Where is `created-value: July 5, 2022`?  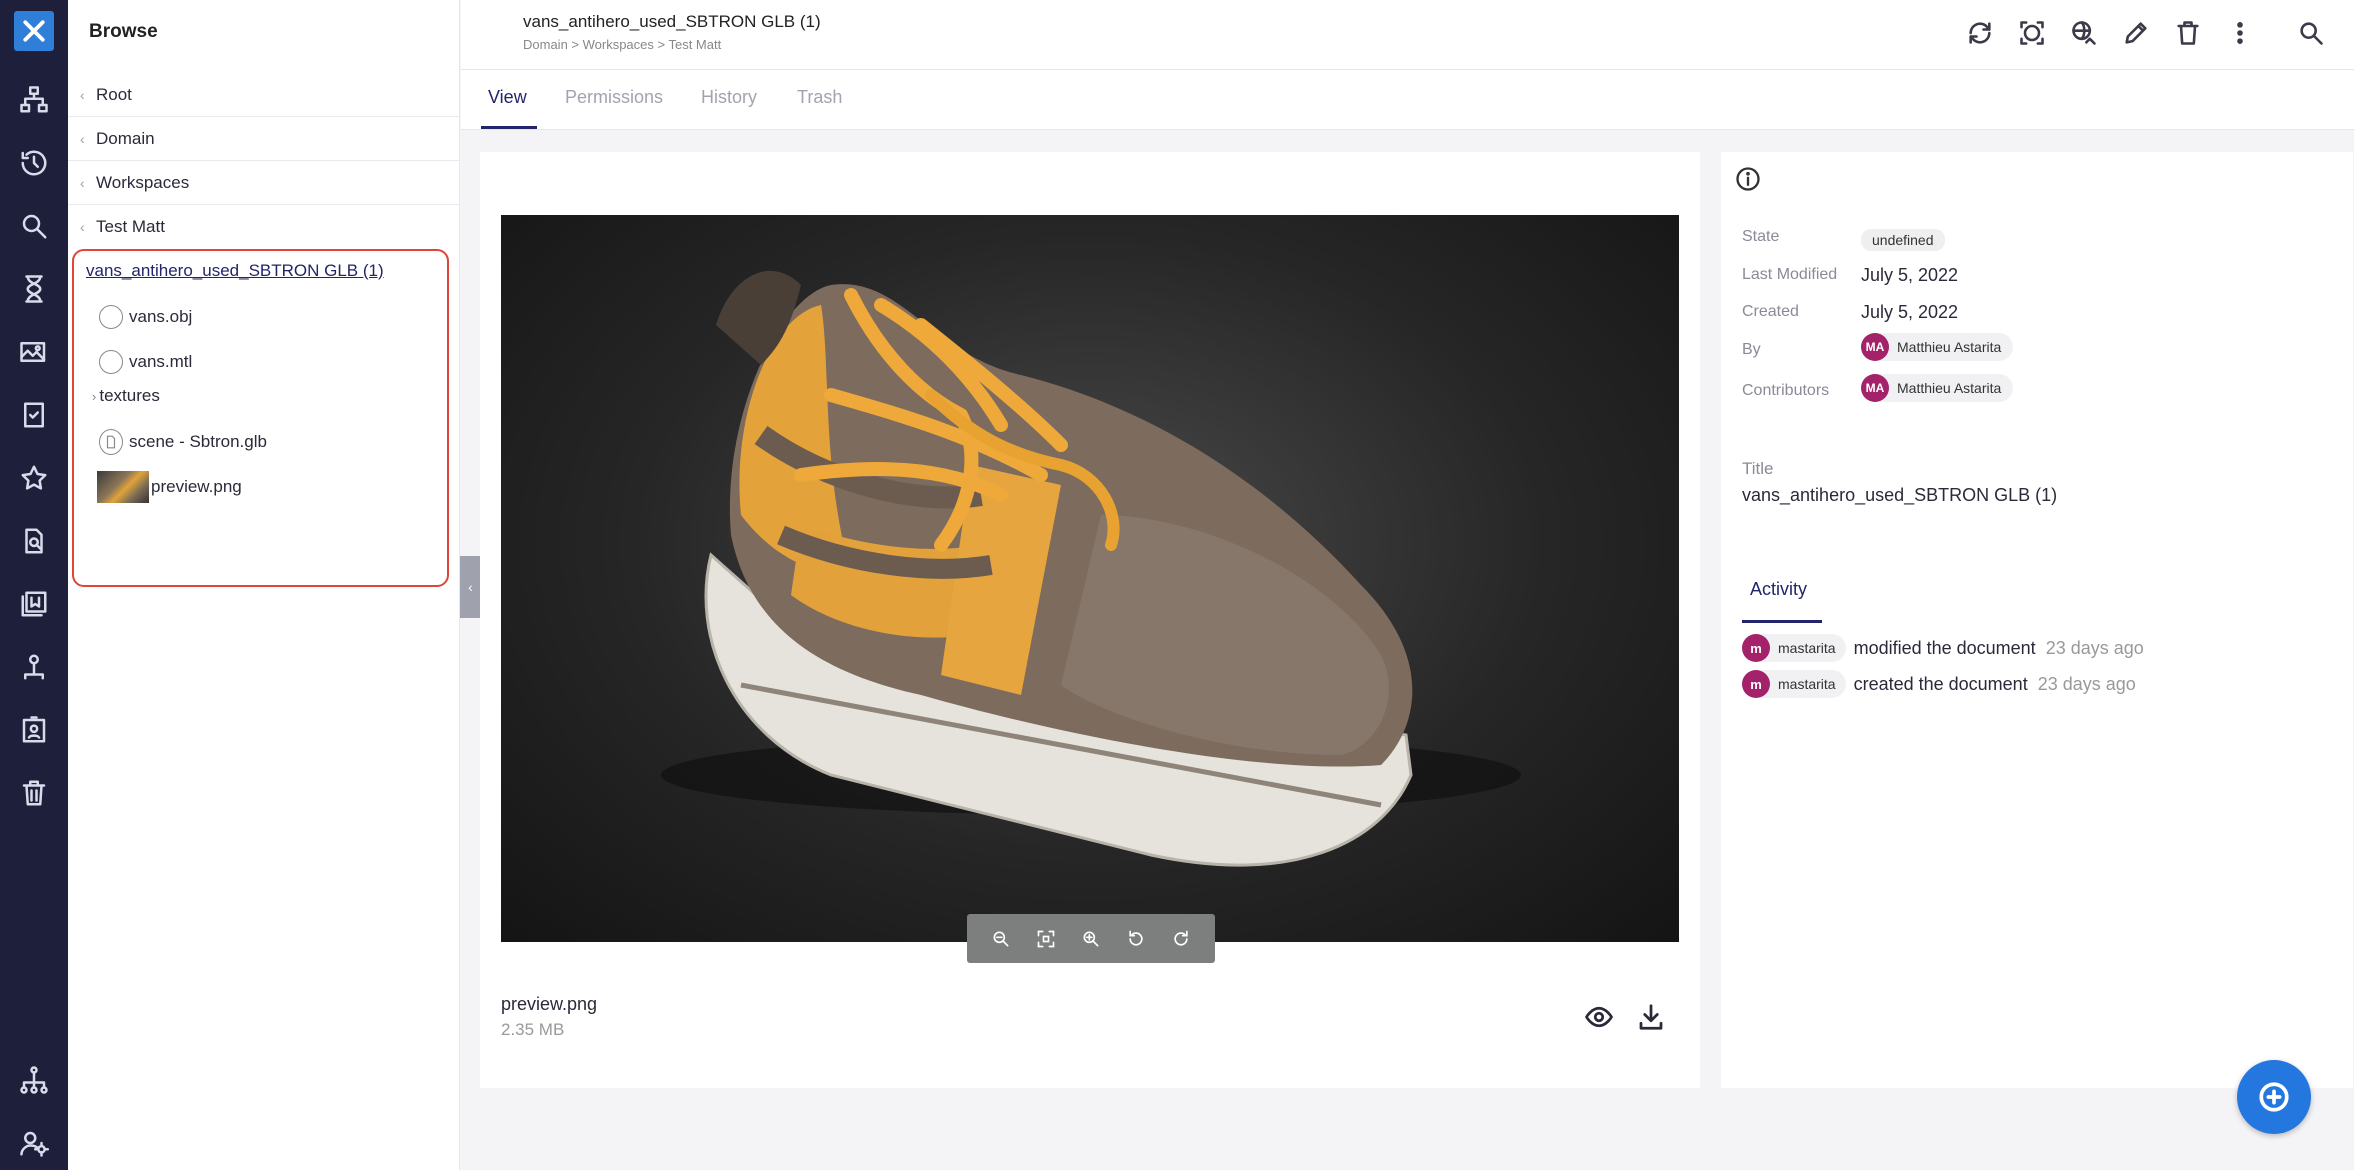
created-value: July 5, 2022 is located at coordinates (1910, 312).